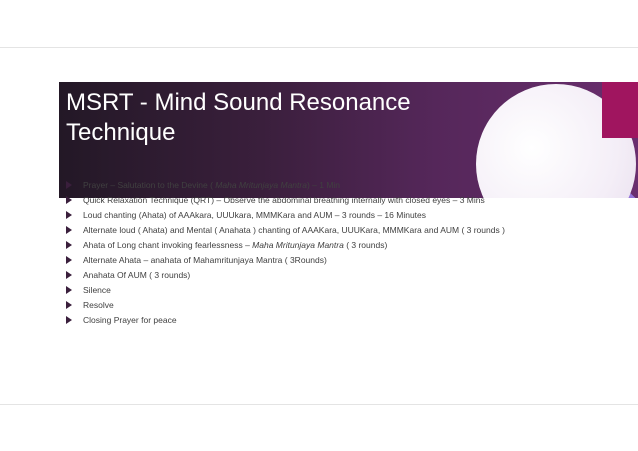 The height and width of the screenshot is (451, 638). What do you see at coordinates (301, 320) in the screenshot?
I see `bullet-item: Closing Prayer for peace` at bounding box center [301, 320].